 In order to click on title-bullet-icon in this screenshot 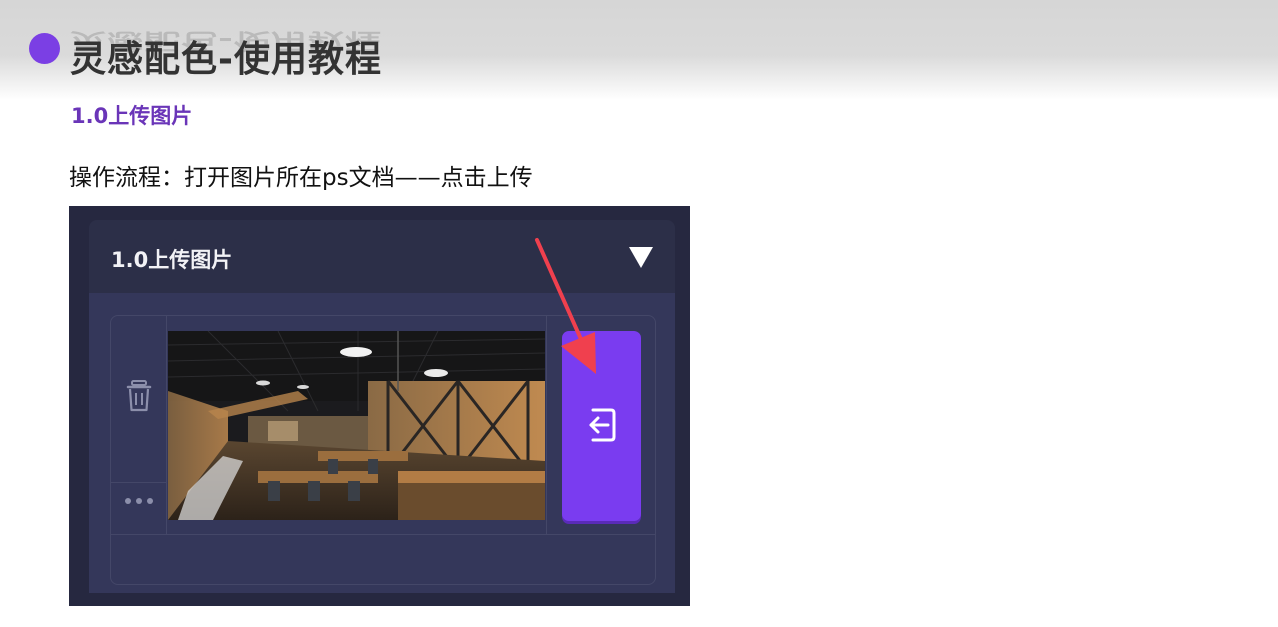, I will do `click(44, 48)`.